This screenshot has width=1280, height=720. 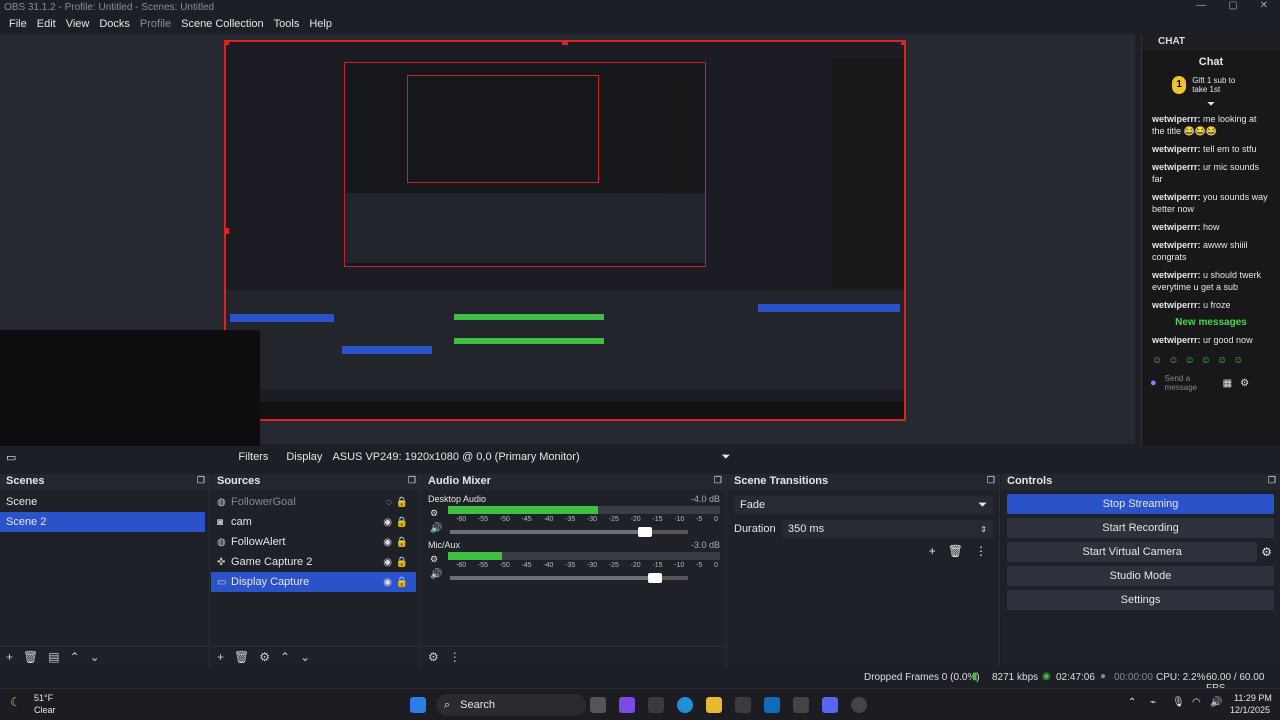 I want to click on advanced-audio-icon: ⚙, so click(x=433, y=657).